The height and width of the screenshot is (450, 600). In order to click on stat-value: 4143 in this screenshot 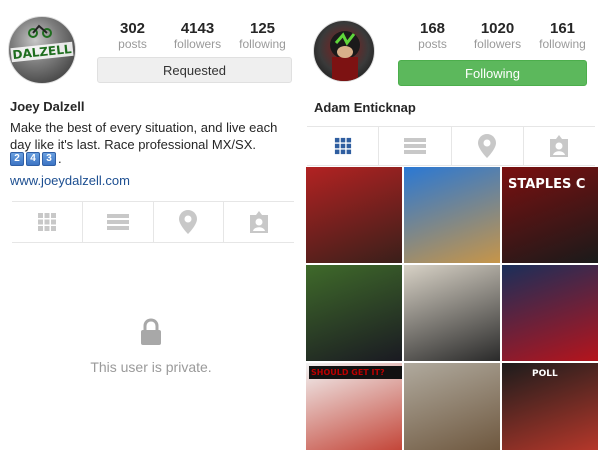, I will do `click(197, 28)`.